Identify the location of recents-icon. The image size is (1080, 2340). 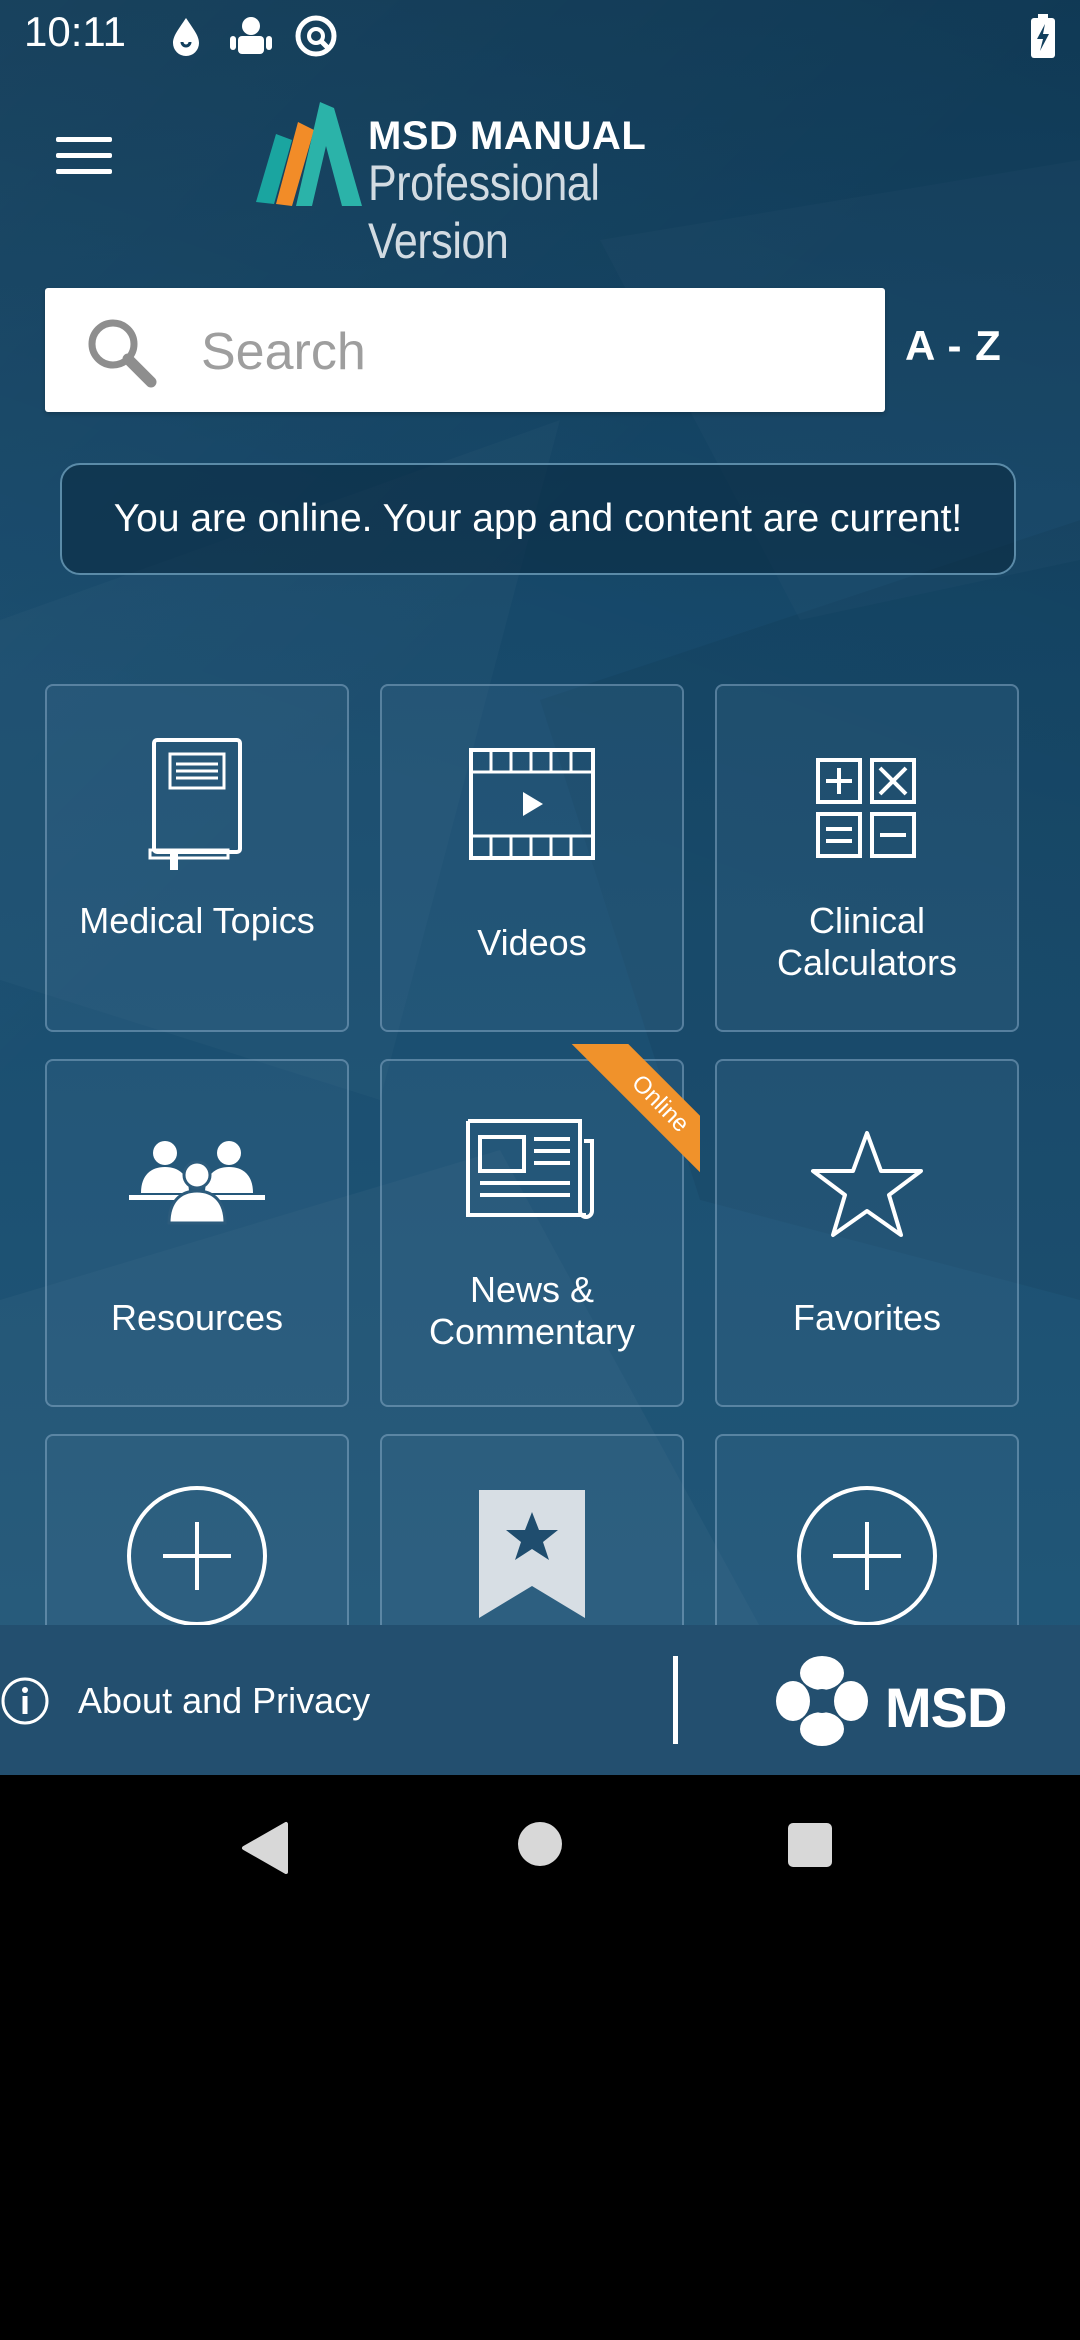
(810, 1845).